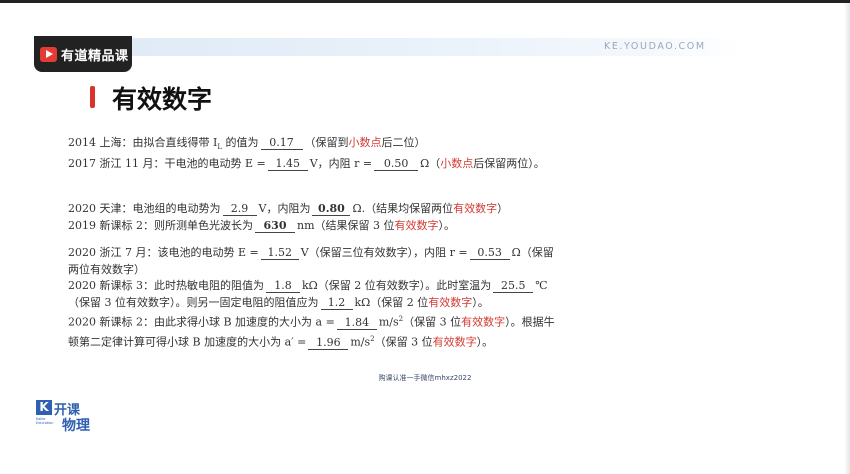  What do you see at coordinates (384, 252) in the screenshot?
I see `text: V（保留三位有效数字），内阻 r =` at bounding box center [384, 252].